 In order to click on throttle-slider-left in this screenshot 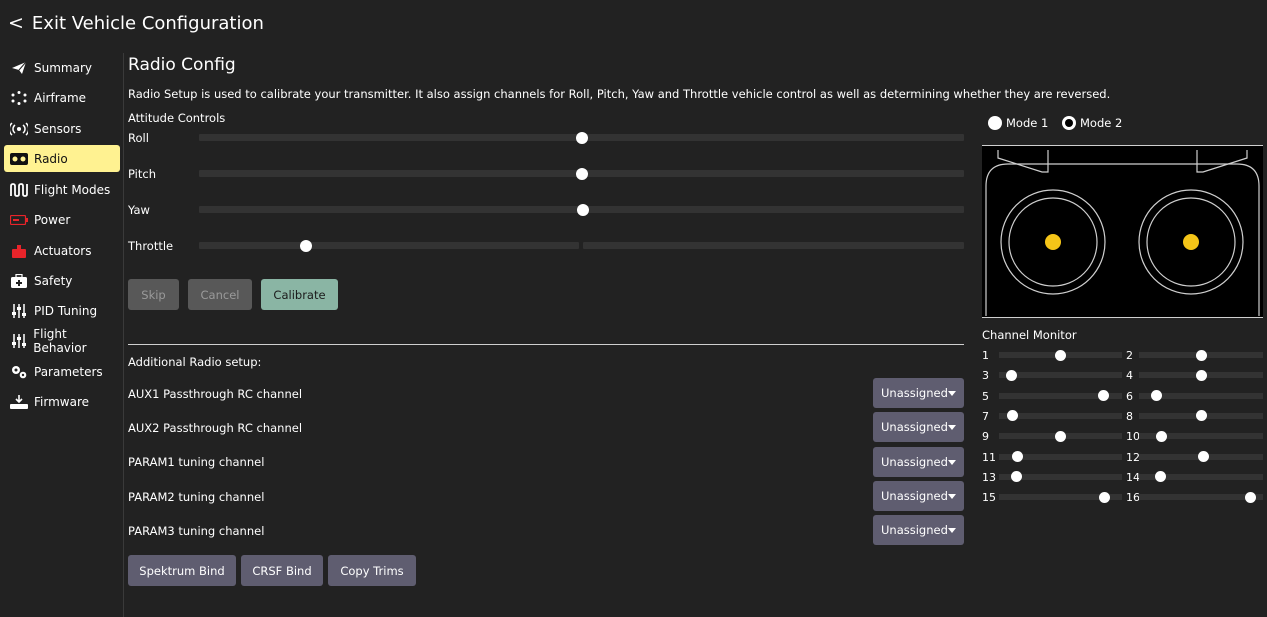, I will do `click(389, 245)`.